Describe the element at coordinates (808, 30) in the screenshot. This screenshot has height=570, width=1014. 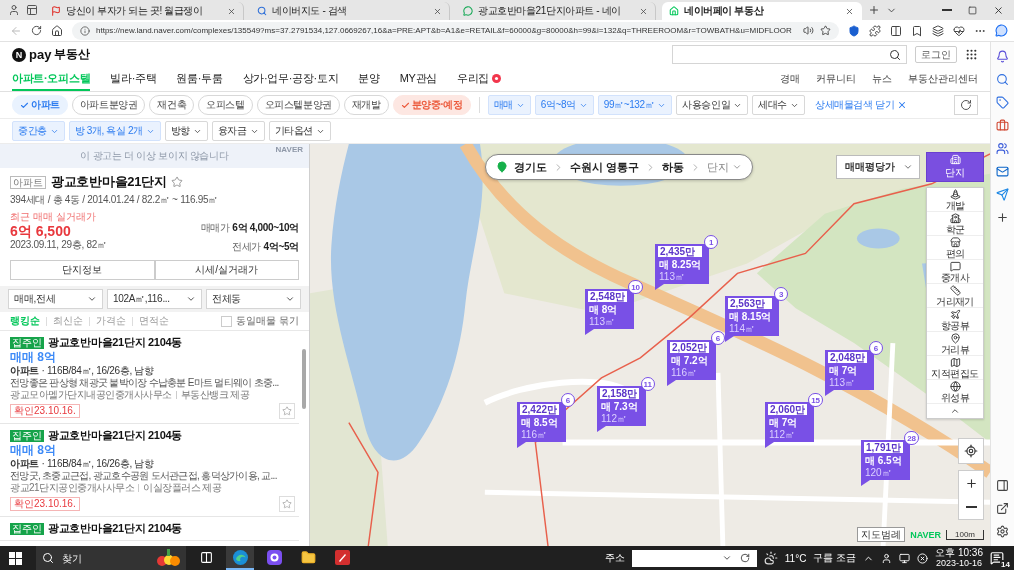
I see `speaker-icon` at that location.